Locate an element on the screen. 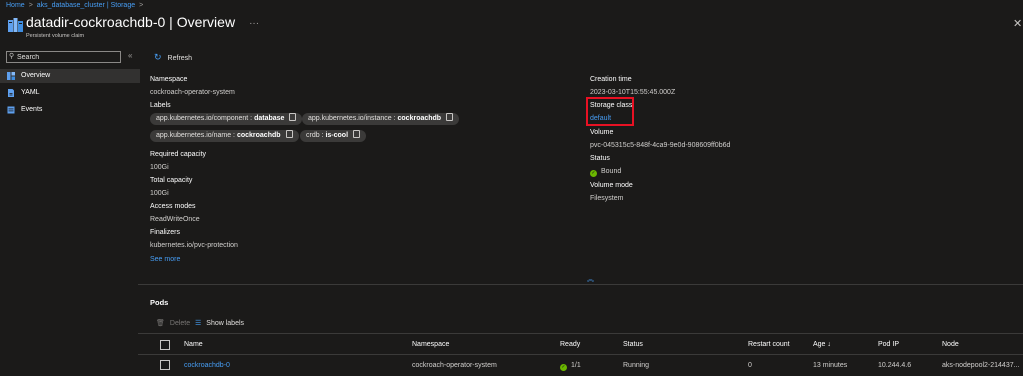  collapse-essentials-icon: ︽ is located at coordinates (590, 279).